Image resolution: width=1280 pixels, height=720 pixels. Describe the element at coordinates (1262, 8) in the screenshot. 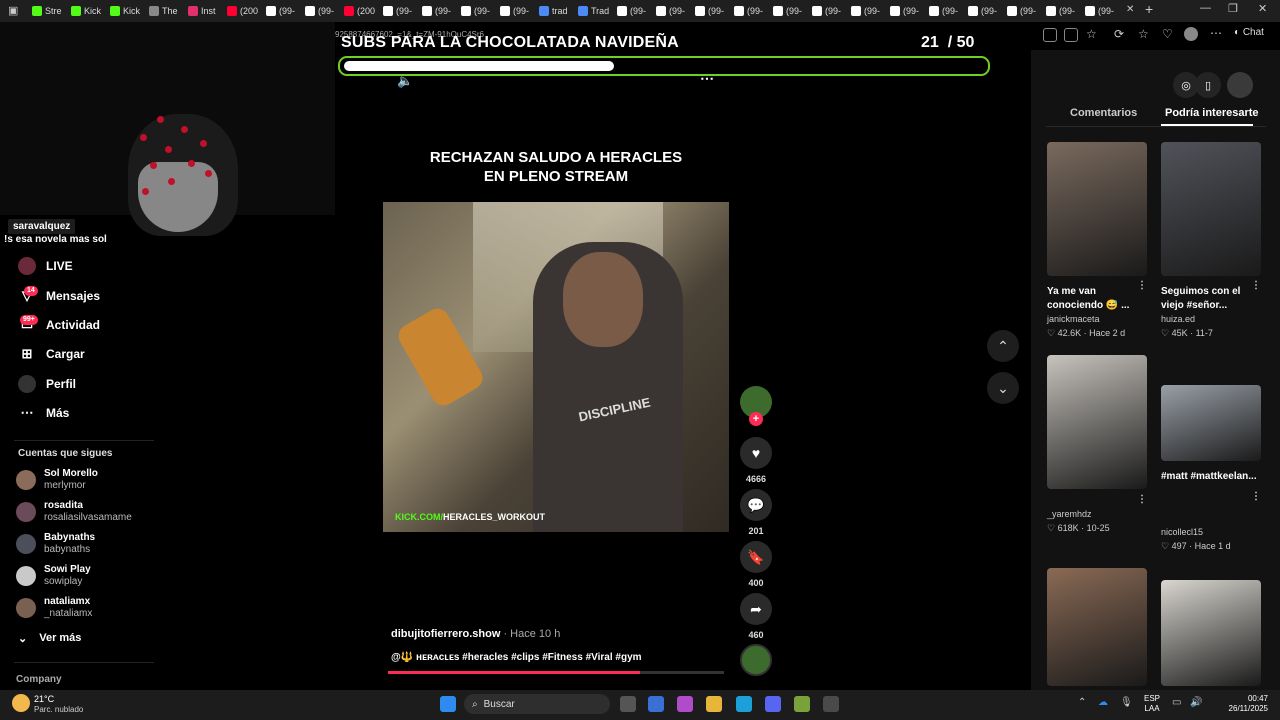

I see `close-window-icon: ✕` at that location.